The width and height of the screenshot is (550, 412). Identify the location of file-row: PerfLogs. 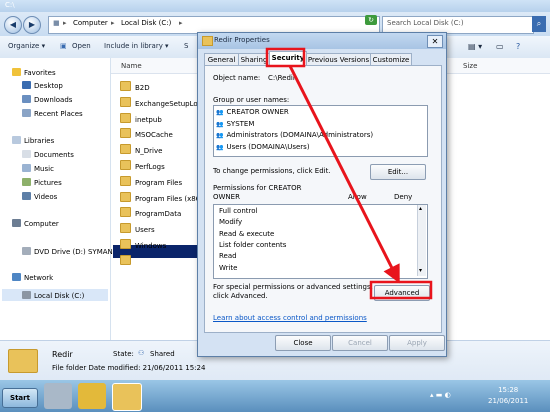
(142, 166).